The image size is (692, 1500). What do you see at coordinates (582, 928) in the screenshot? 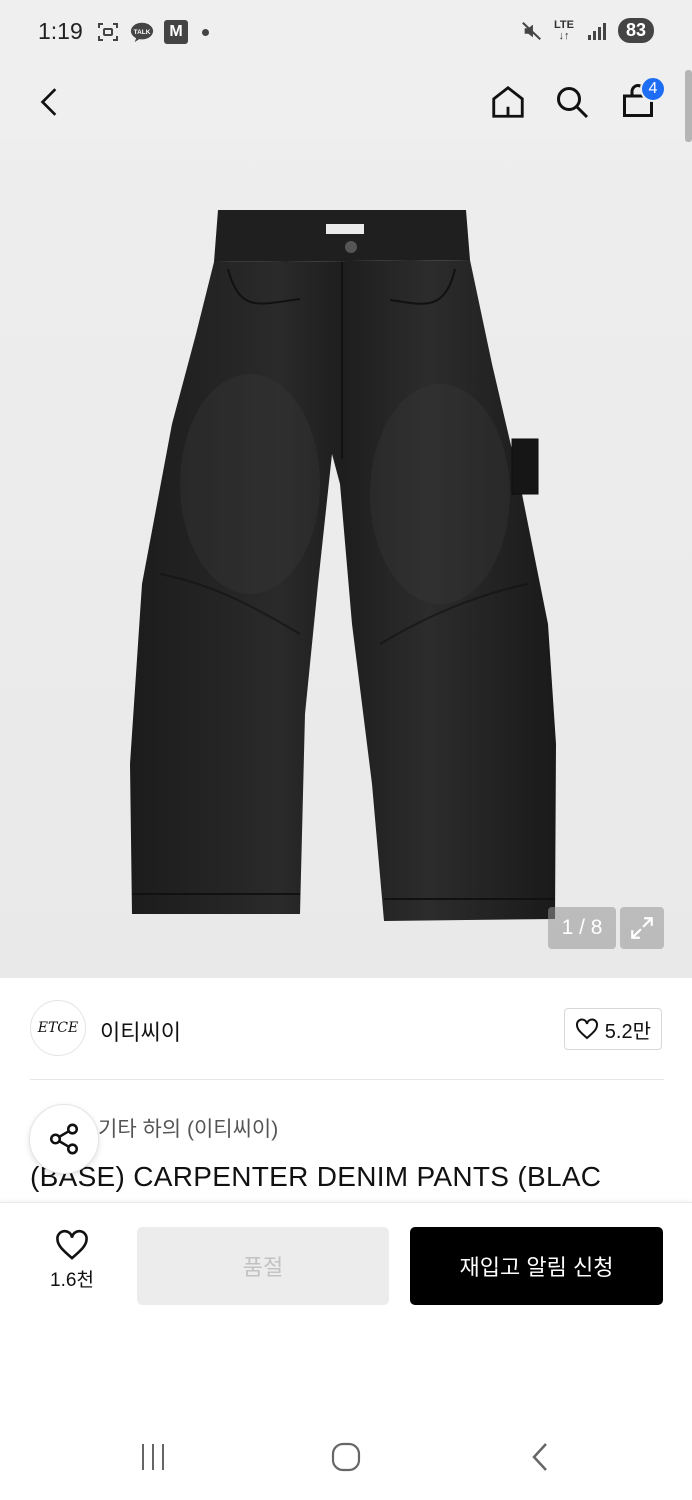
I see `image-counter: 1 / 8` at bounding box center [582, 928].